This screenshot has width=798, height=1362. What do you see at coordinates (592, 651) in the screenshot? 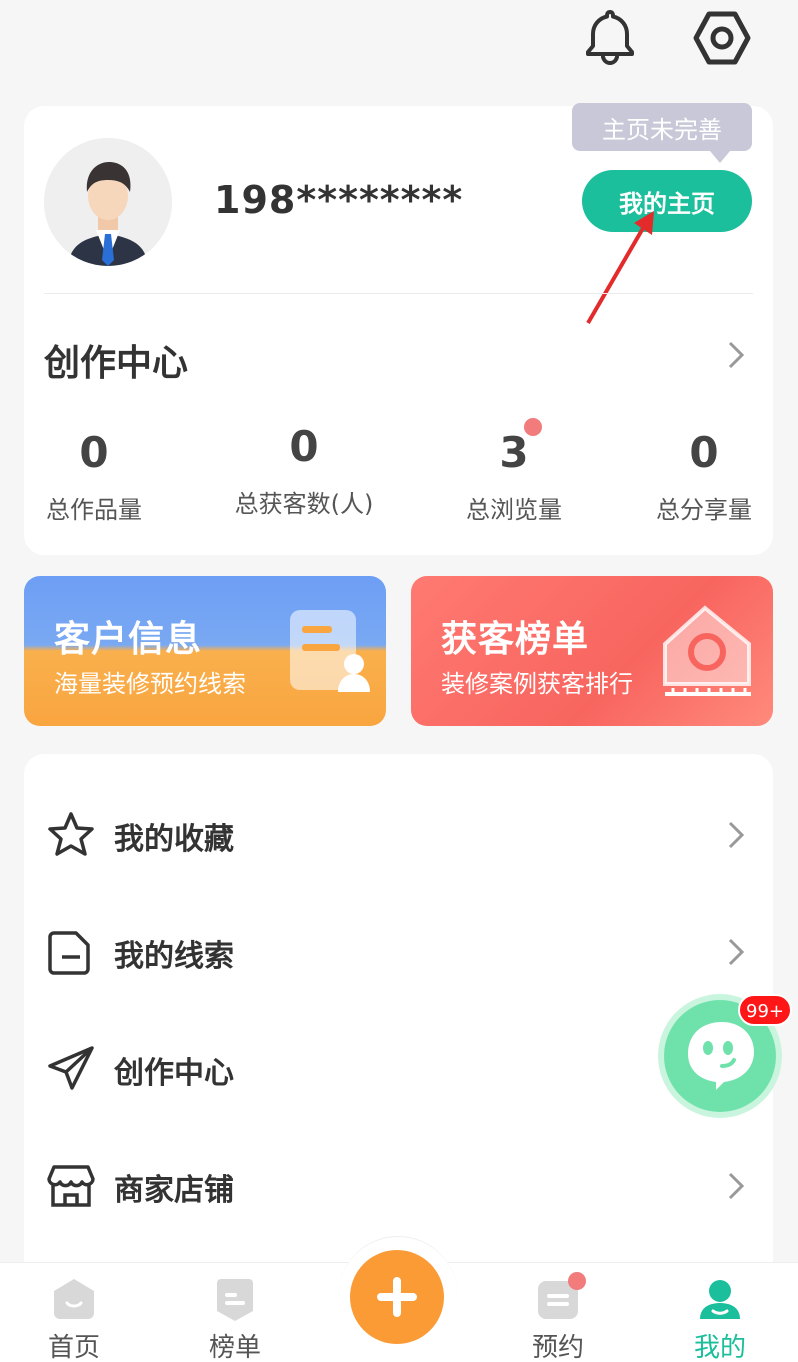
I see `customer-ranking-banner: 获客榜单 装修案例获客排行` at bounding box center [592, 651].